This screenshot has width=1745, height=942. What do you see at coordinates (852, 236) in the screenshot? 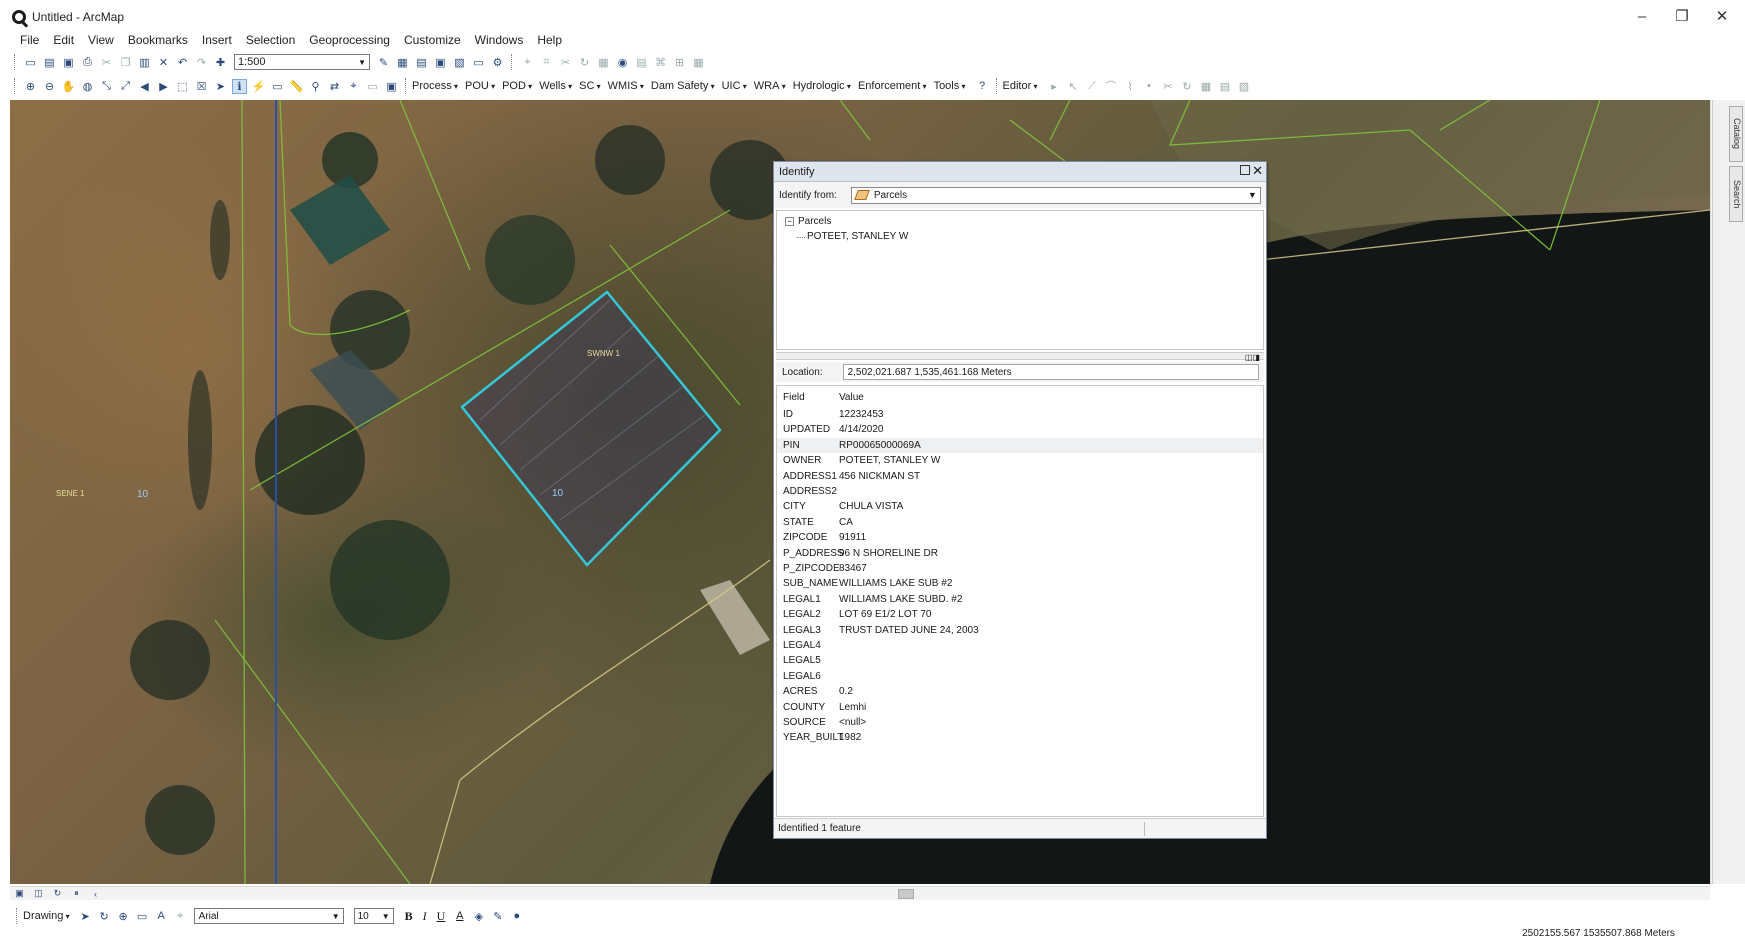
I see `tree-node-feature: POTEET, STANLEY W` at bounding box center [852, 236].